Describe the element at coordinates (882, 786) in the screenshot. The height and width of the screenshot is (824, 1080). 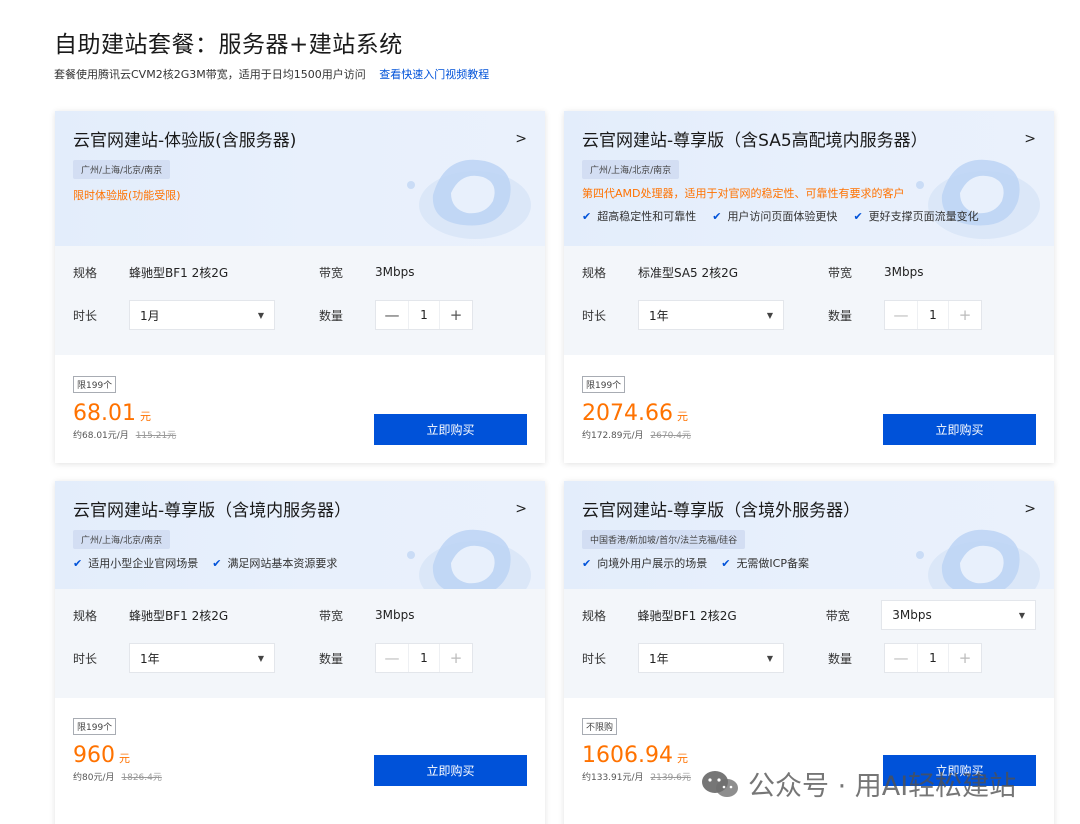
I see `watermark-text: 公众号 · 用AI轻松建站` at that location.